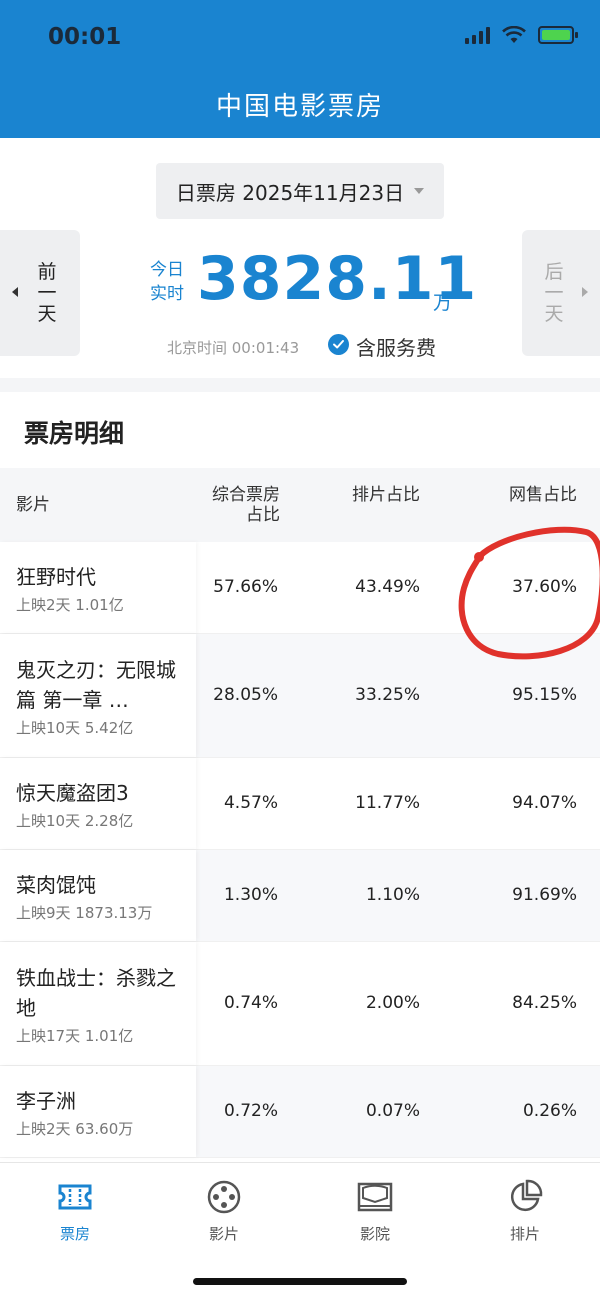 The height and width of the screenshot is (1297, 600). I want to click on schedule-share-cell: 0.07%, so click(392, 1111).